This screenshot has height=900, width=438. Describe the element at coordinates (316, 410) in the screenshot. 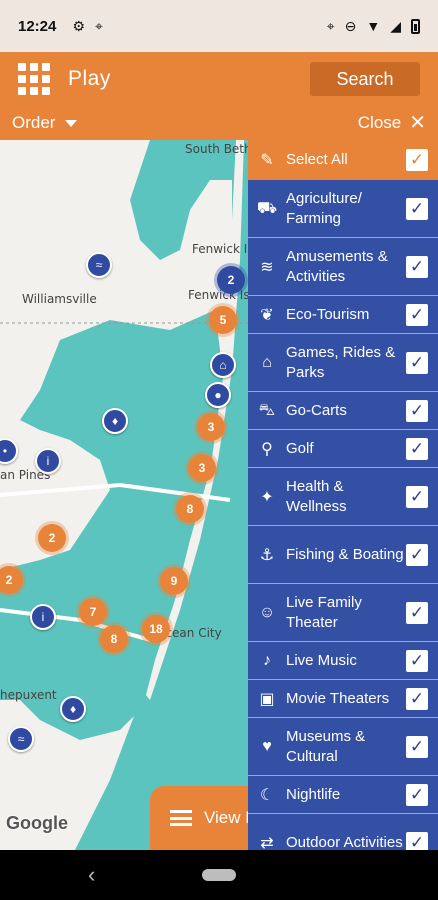

I see `filter-label: Go-Carts` at that location.